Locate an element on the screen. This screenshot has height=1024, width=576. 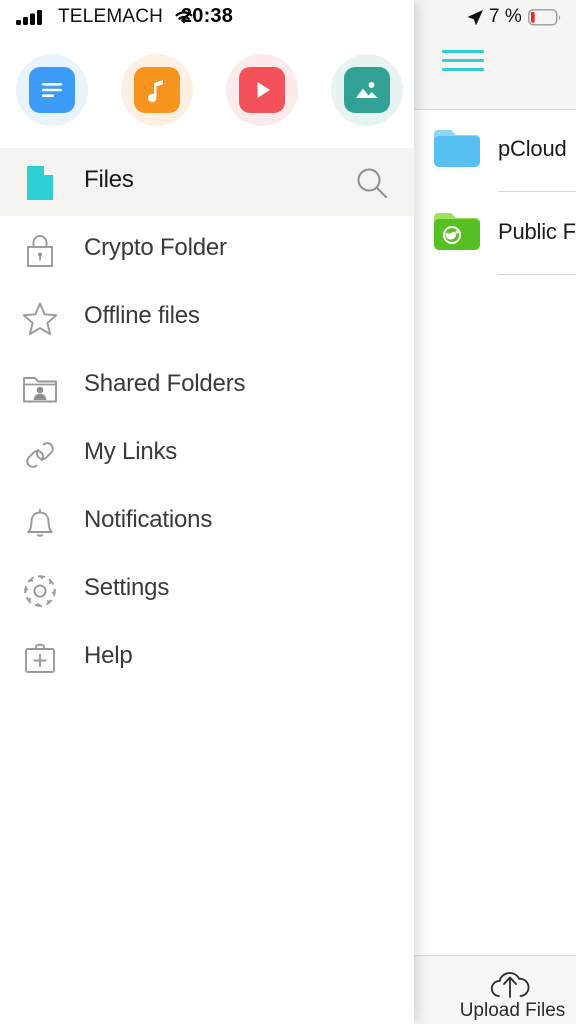
sidebar-item-settings: Settings is located at coordinates (207, 590).